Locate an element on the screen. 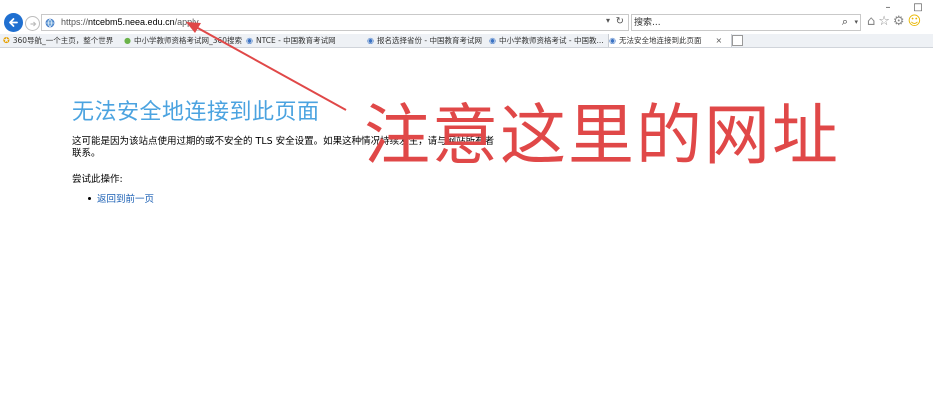 The width and height of the screenshot is (933, 400). tab-label: 中小学教师资格考试网_360搜索 is located at coordinates (188, 40).